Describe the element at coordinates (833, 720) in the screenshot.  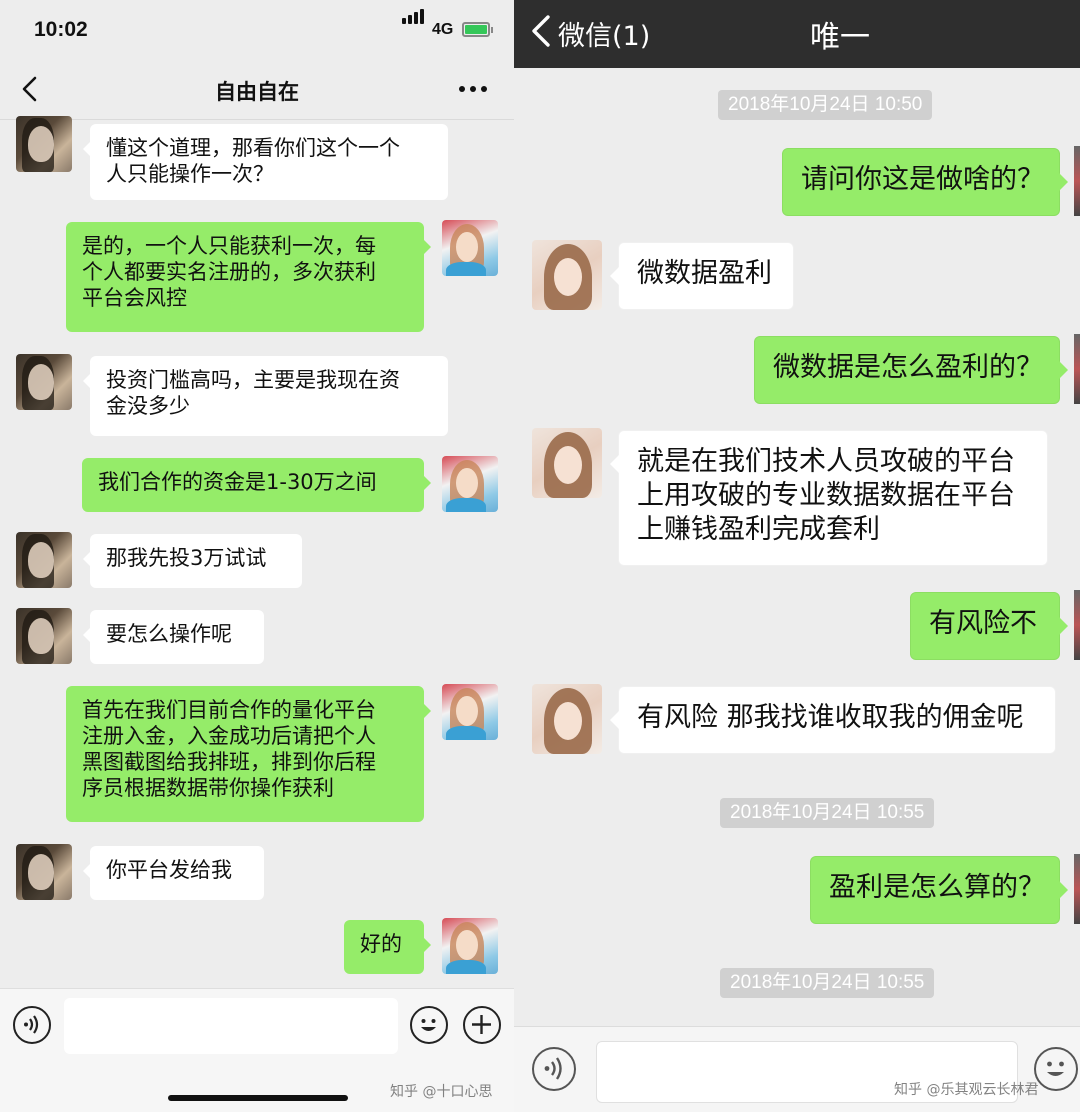
I see `message-bubble: 有风险 那我找谁收取我的佣金呢` at that location.